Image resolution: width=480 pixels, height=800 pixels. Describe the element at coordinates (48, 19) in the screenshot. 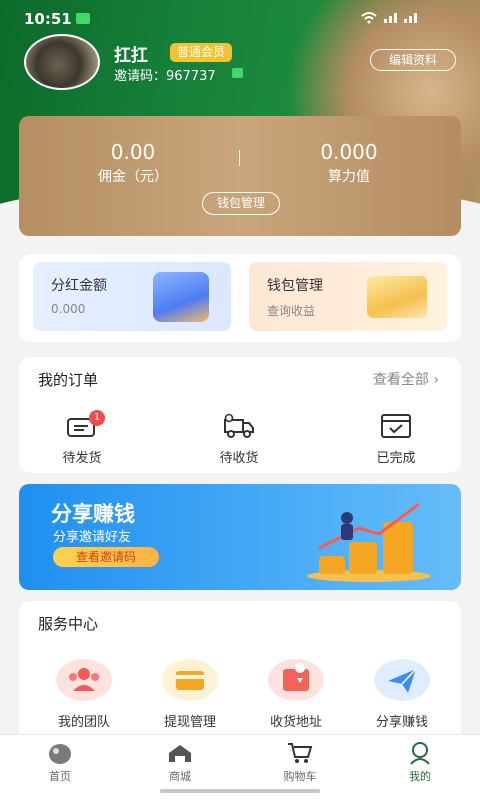

I see `status-time: 10:51` at that location.